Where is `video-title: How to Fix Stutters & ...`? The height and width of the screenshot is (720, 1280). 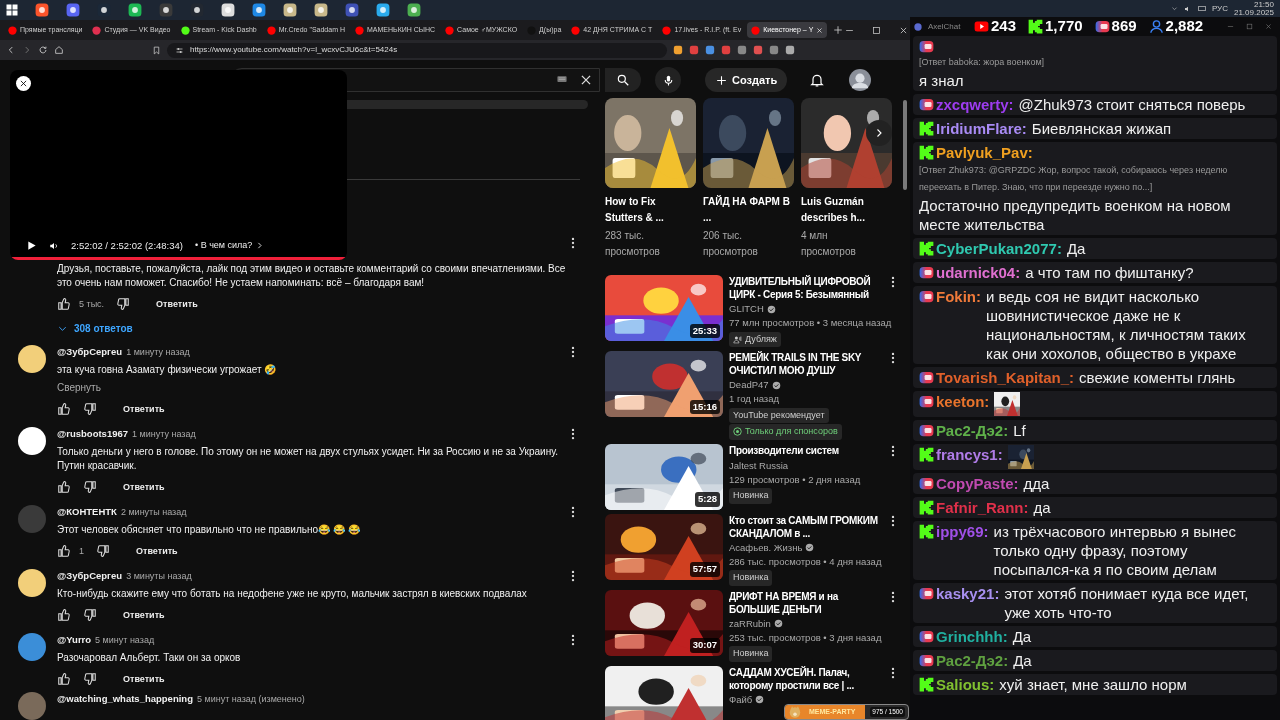 video-title: How to Fix Stutters & ... is located at coordinates (650, 210).